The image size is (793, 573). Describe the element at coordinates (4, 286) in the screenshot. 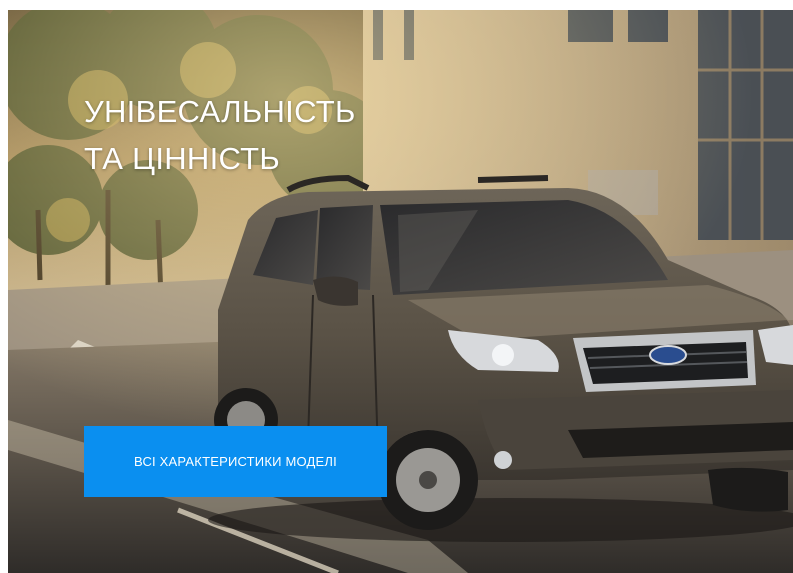

I see `page-margin` at that location.